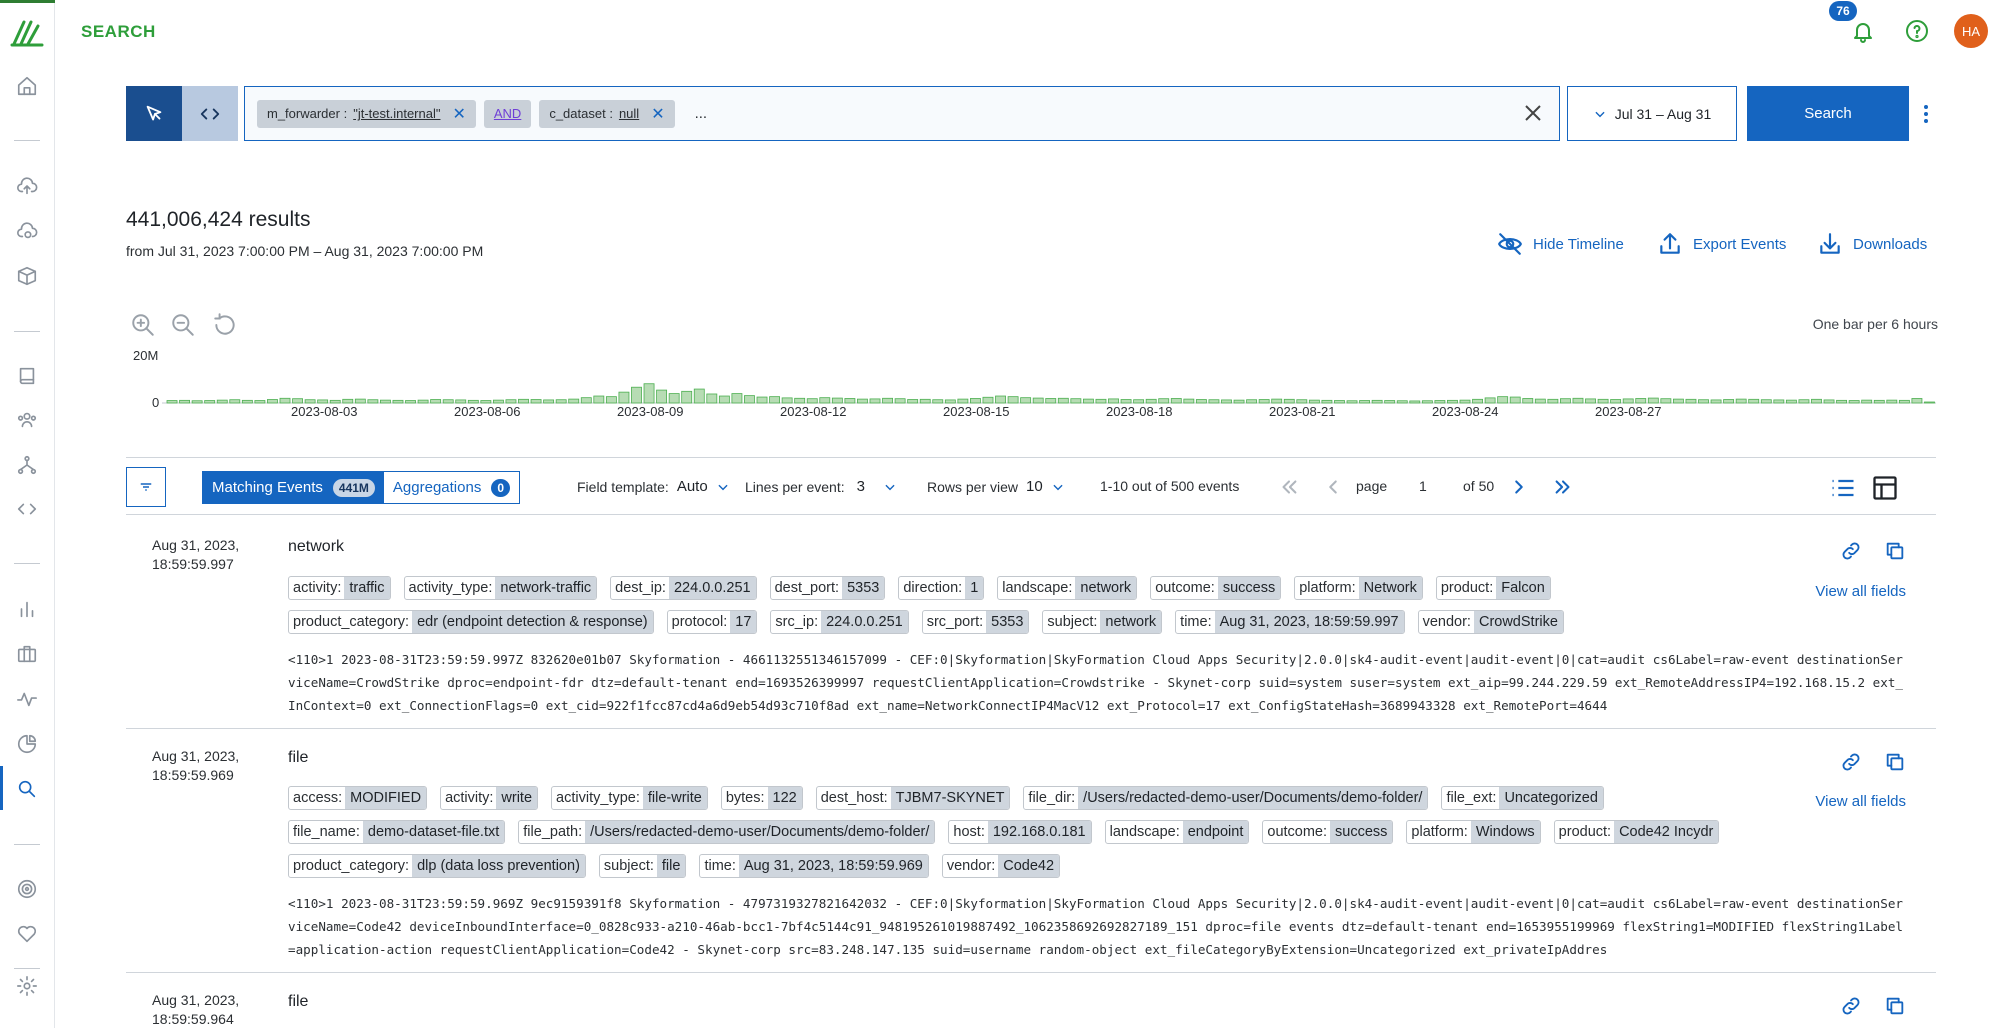 The height and width of the screenshot is (1028, 2000). I want to click on copy-icon, so click(1895, 762).